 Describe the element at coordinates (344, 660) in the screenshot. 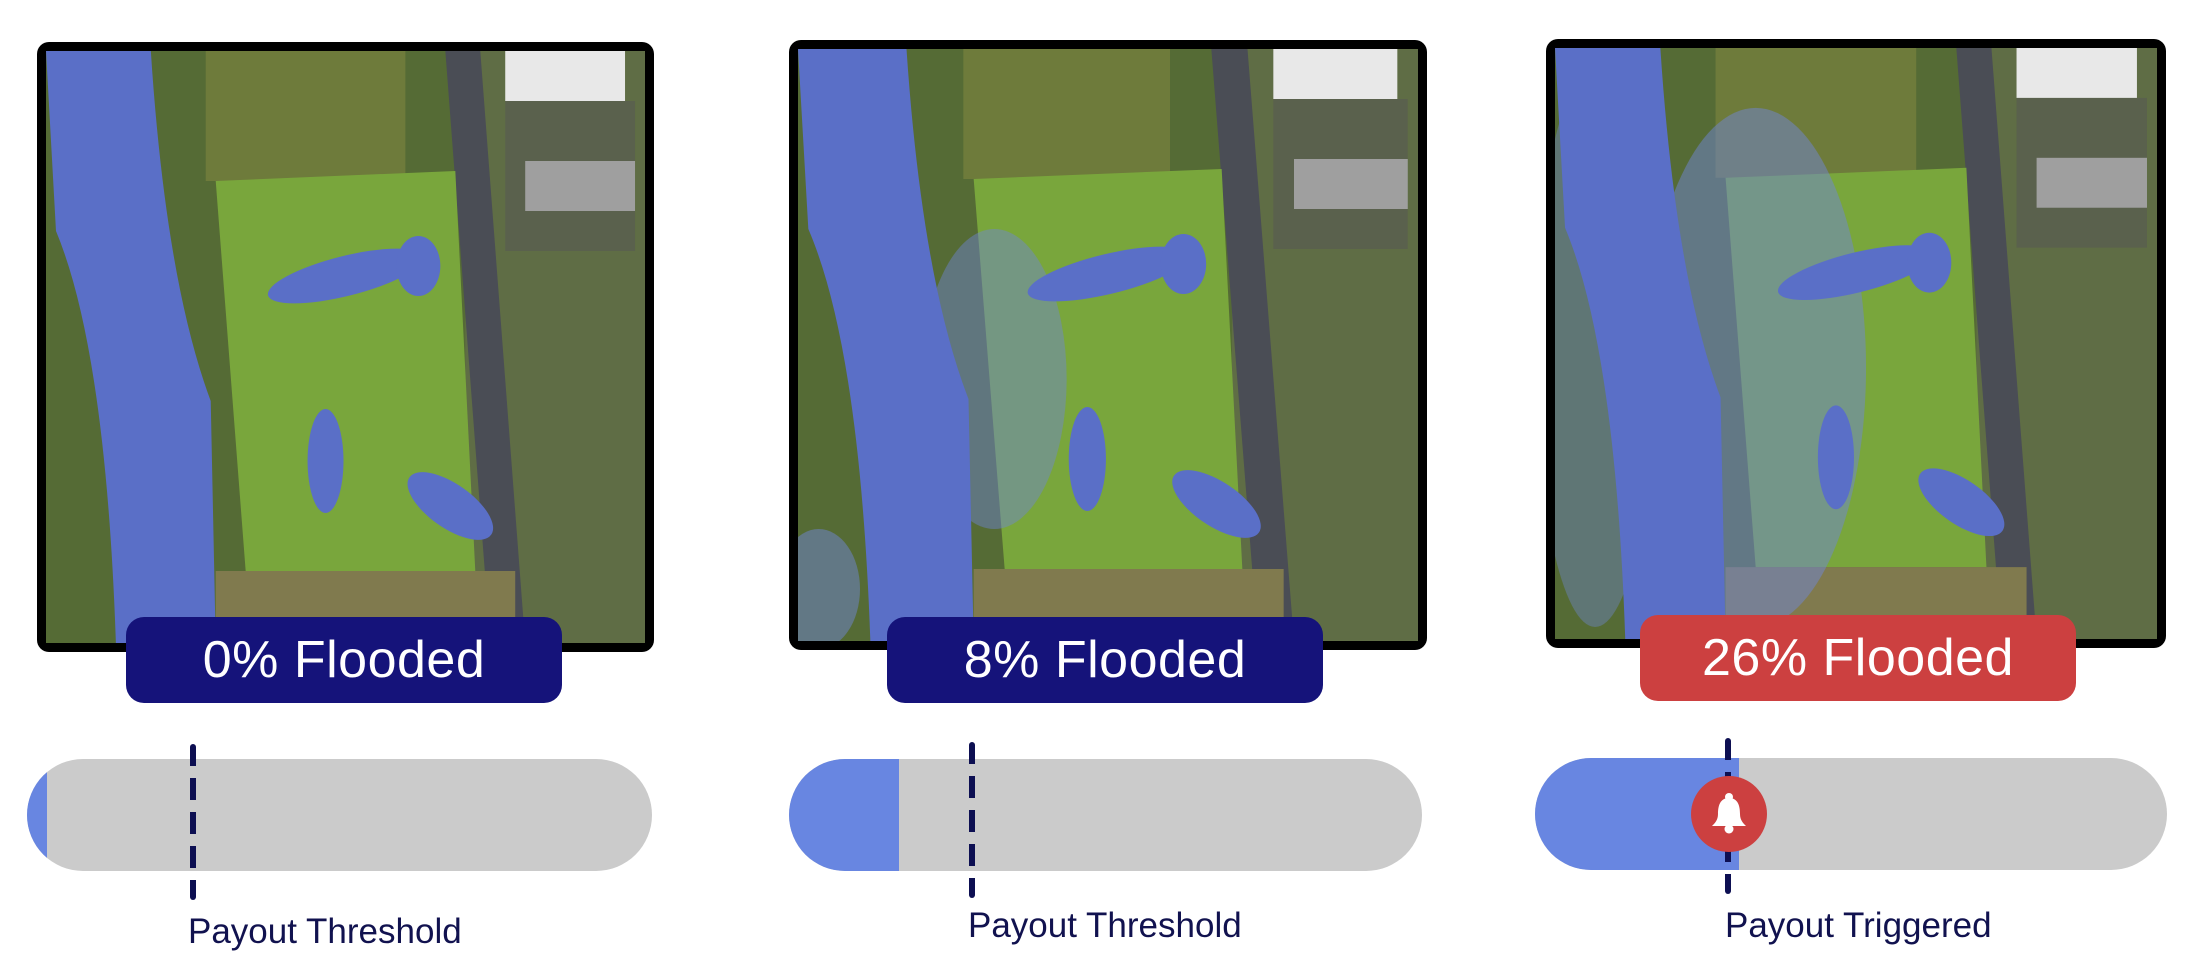

I see `flood-percentage-badge: 0% Flooded` at that location.